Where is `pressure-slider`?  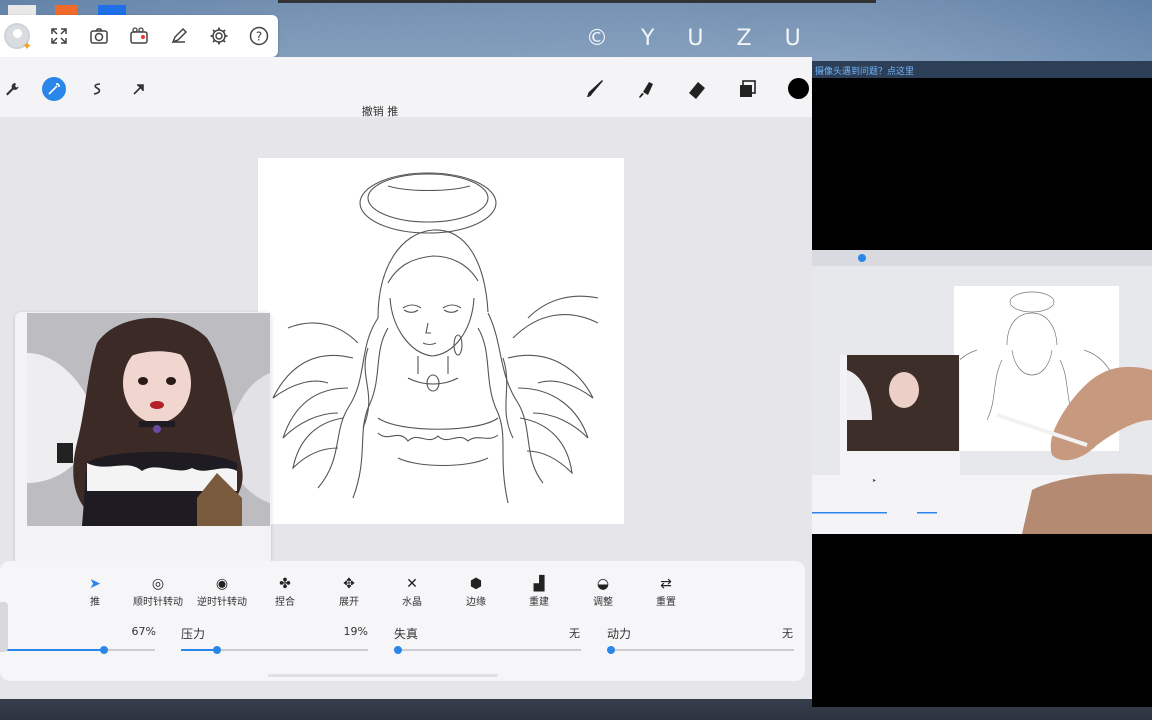
pressure-slider is located at coordinates (274, 650).